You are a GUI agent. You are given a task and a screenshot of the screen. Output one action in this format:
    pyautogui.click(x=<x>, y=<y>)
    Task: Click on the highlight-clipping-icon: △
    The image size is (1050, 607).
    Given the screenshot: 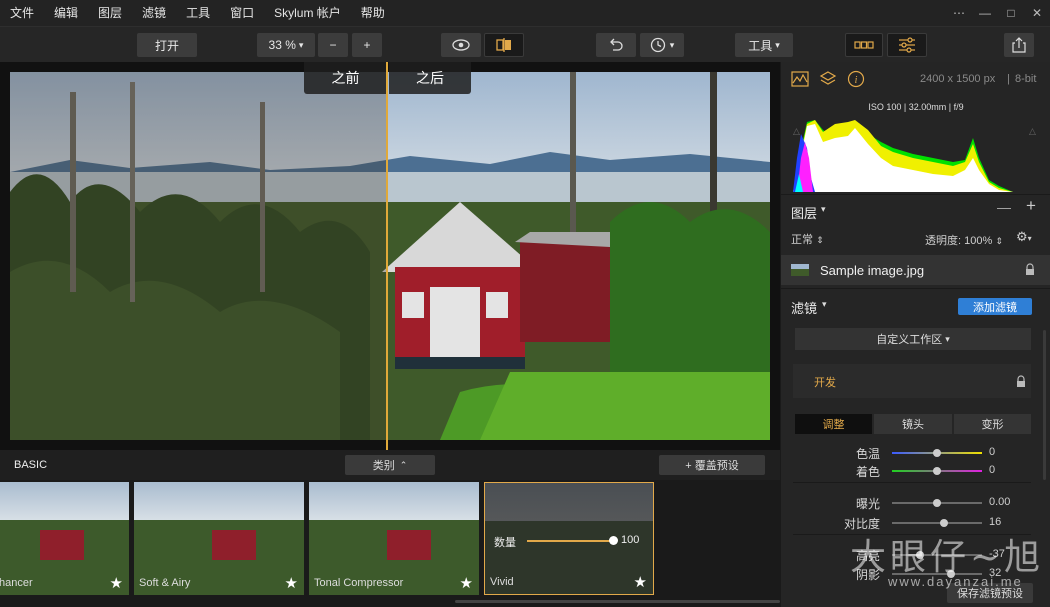 What is the action you would take?
    pyautogui.click(x=1032, y=131)
    